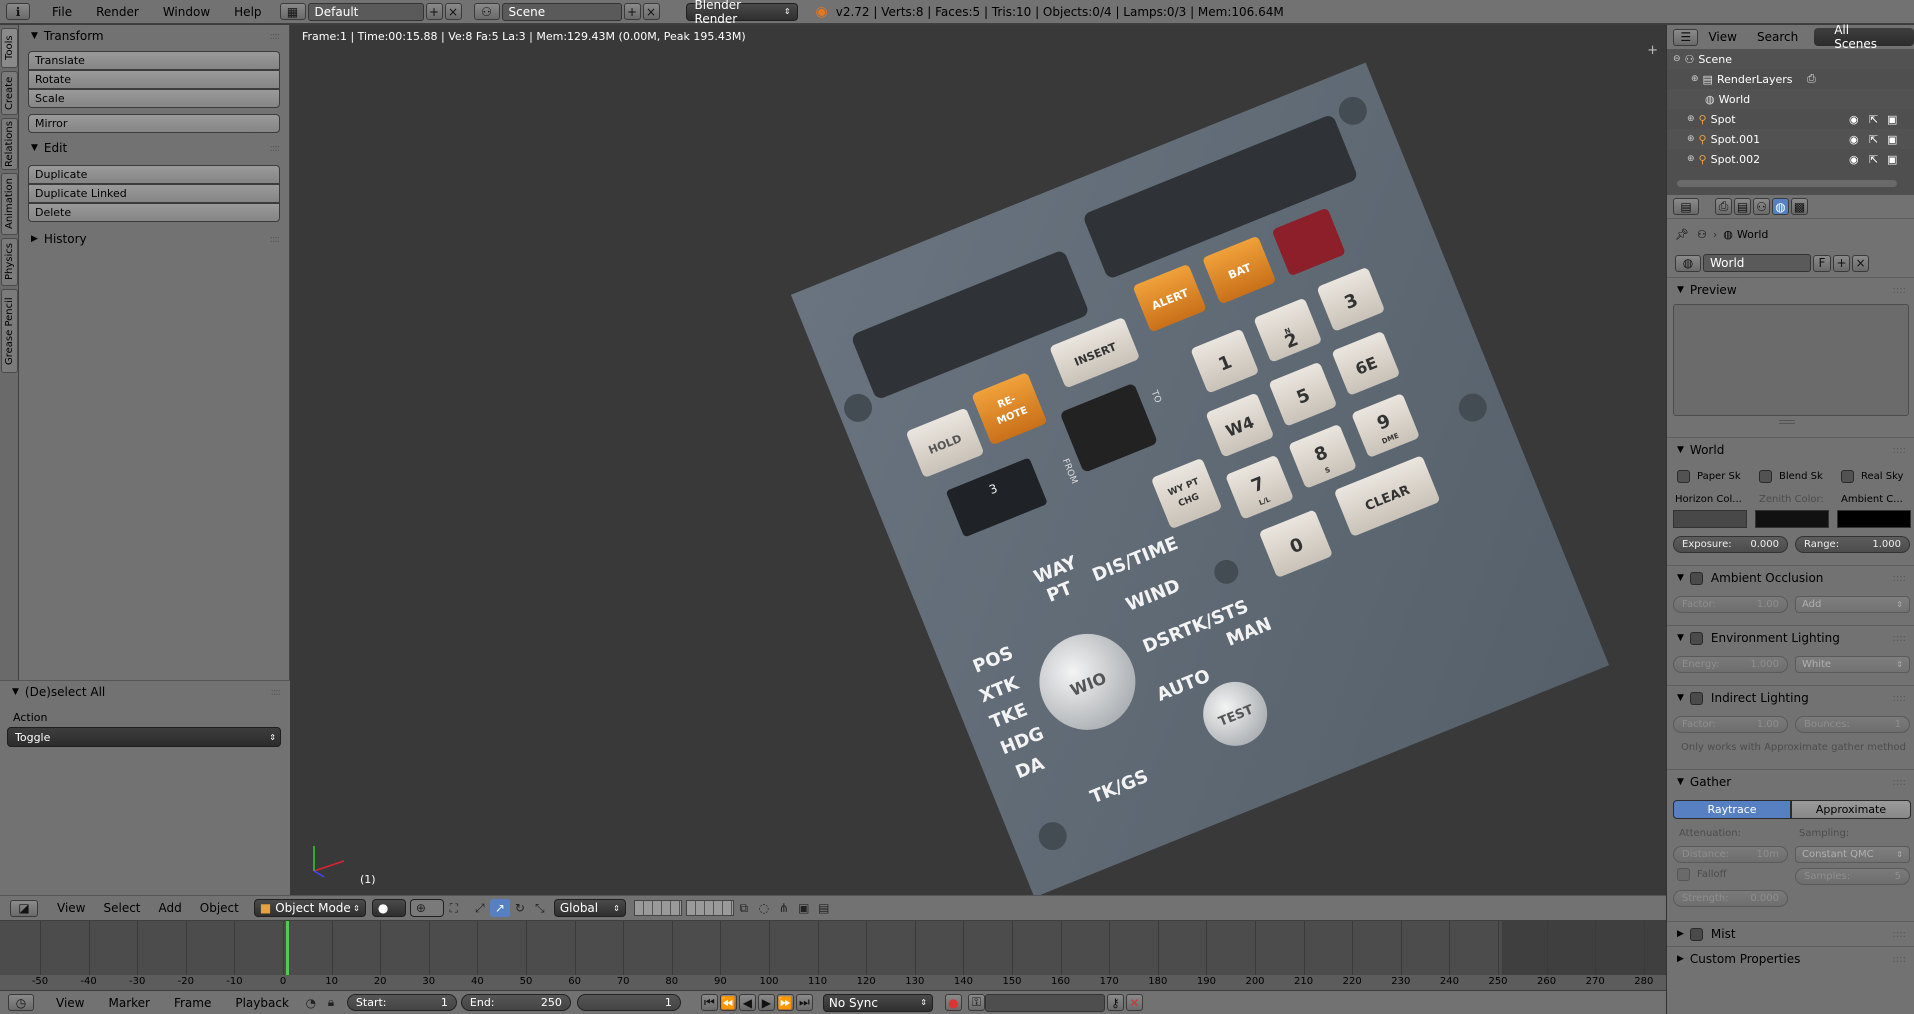 This screenshot has height=1014, width=1914. What do you see at coordinates (287, 948) in the screenshot?
I see `current-frame-indicator` at bounding box center [287, 948].